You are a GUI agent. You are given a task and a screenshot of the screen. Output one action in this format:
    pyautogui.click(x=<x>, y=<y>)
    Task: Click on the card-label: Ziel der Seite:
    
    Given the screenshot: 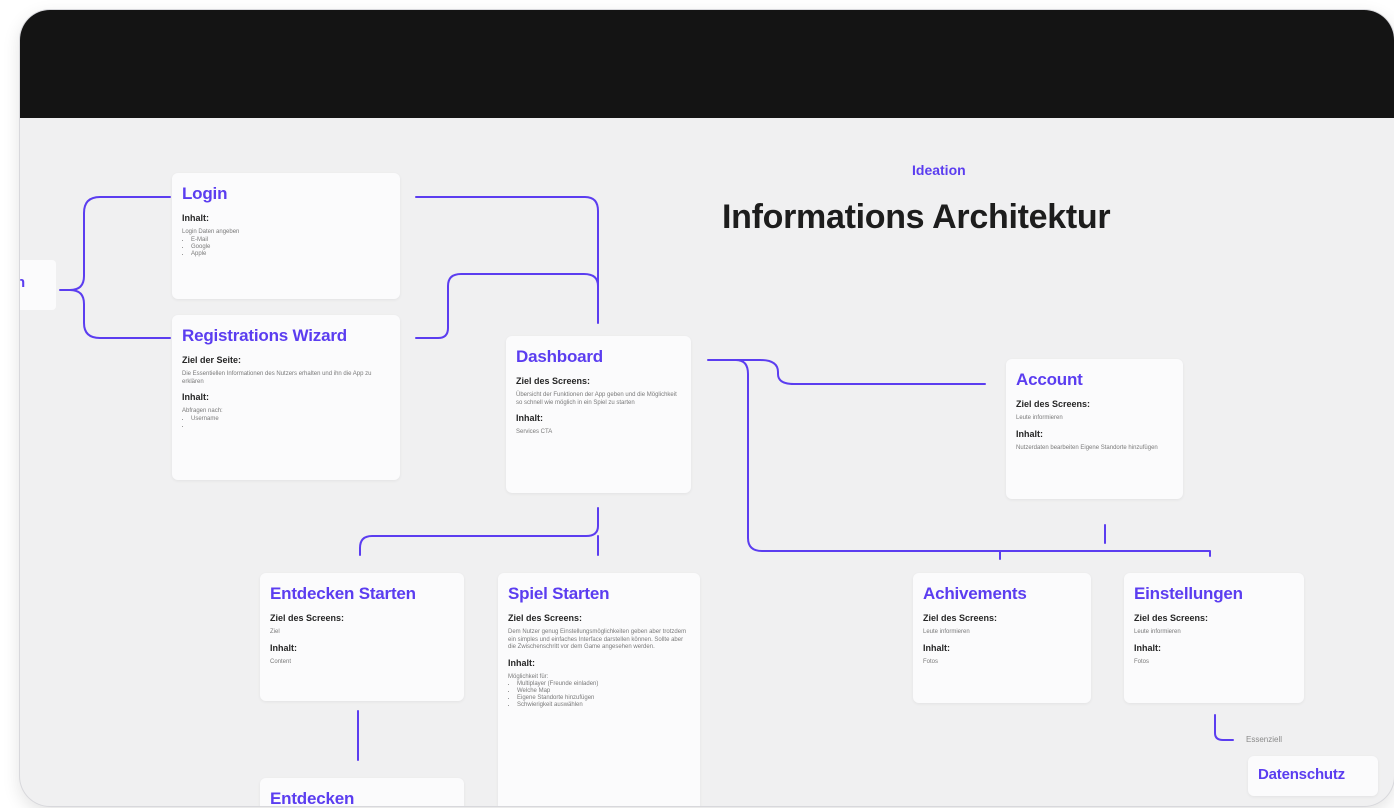 What is the action you would take?
    pyautogui.click(x=212, y=360)
    